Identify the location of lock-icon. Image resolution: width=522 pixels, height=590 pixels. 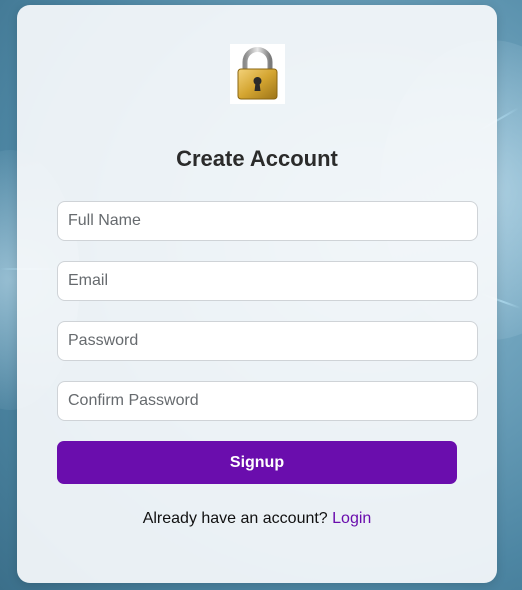
(257, 74).